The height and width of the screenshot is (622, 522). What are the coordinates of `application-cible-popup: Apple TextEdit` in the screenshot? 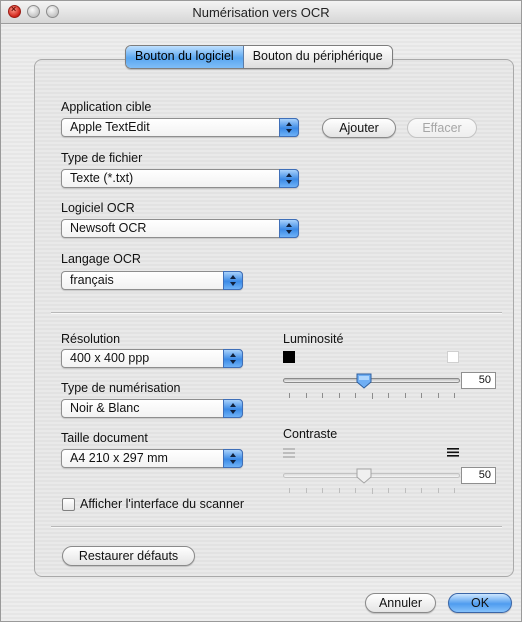 It's located at (180, 127).